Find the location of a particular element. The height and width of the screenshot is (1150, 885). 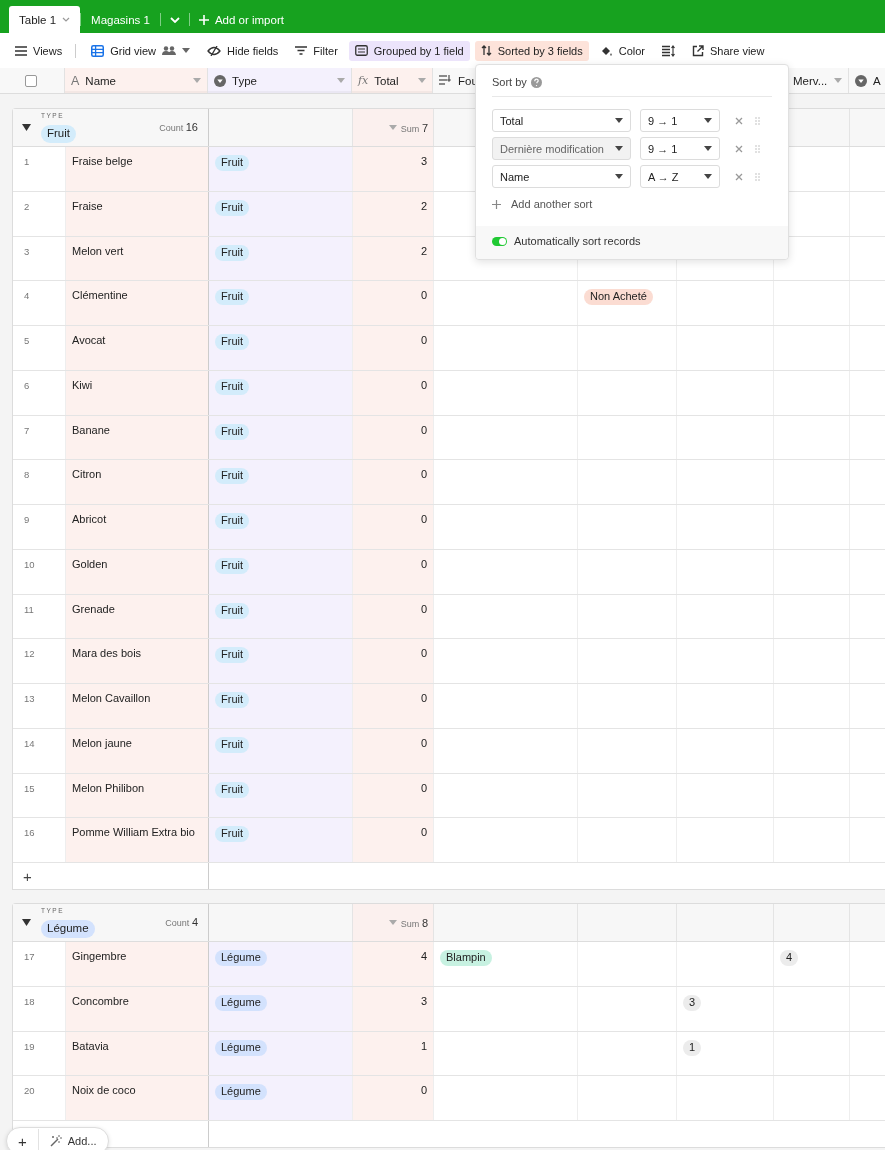

name-cell: Melon vert is located at coordinates (137, 258).